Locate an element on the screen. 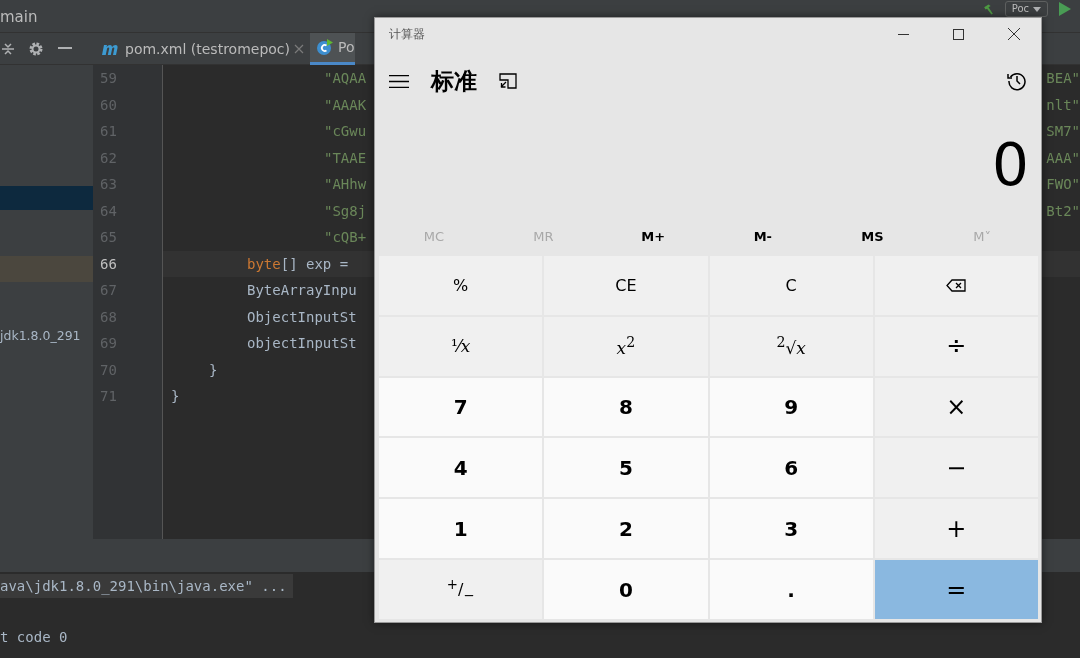 The image size is (1080, 658). digit-key: 9 is located at coordinates (791, 407).